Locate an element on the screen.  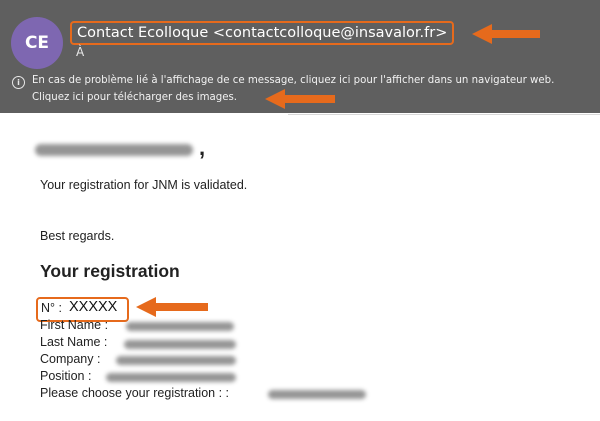
redacted-company is located at coordinates (176, 360).